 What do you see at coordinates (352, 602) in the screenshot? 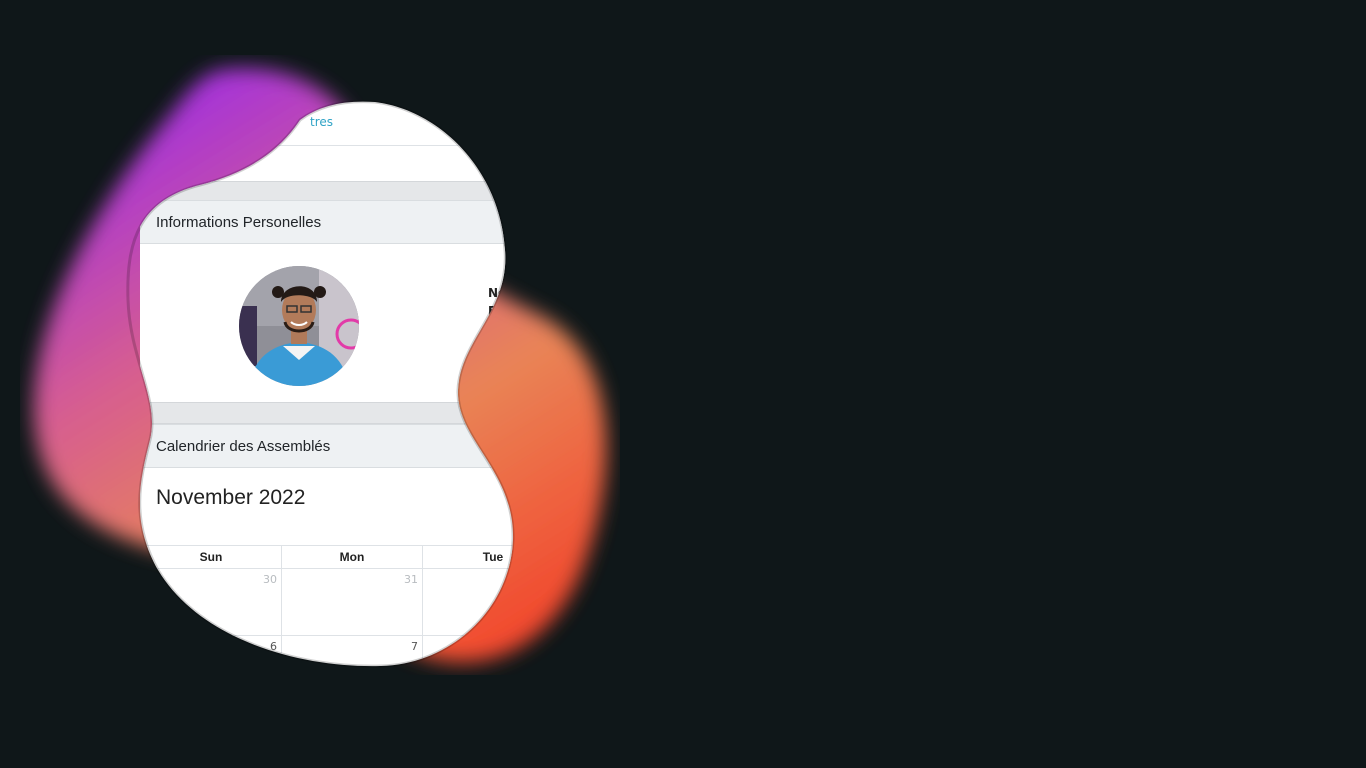
I see `calendar-day-cell: 31` at bounding box center [352, 602].